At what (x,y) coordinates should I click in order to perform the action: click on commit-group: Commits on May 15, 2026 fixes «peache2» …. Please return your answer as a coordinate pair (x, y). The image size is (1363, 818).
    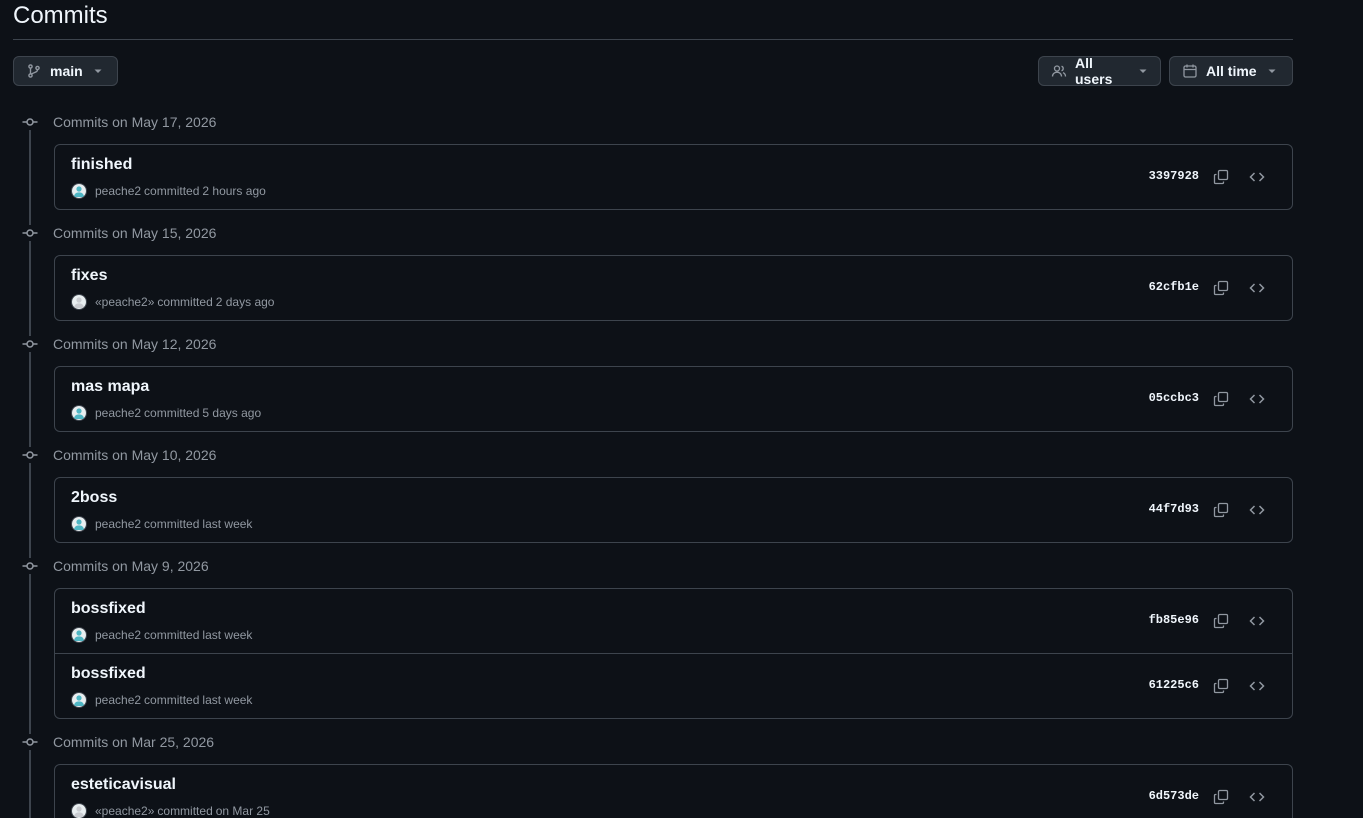
    Looking at the image, I should click on (653, 271).